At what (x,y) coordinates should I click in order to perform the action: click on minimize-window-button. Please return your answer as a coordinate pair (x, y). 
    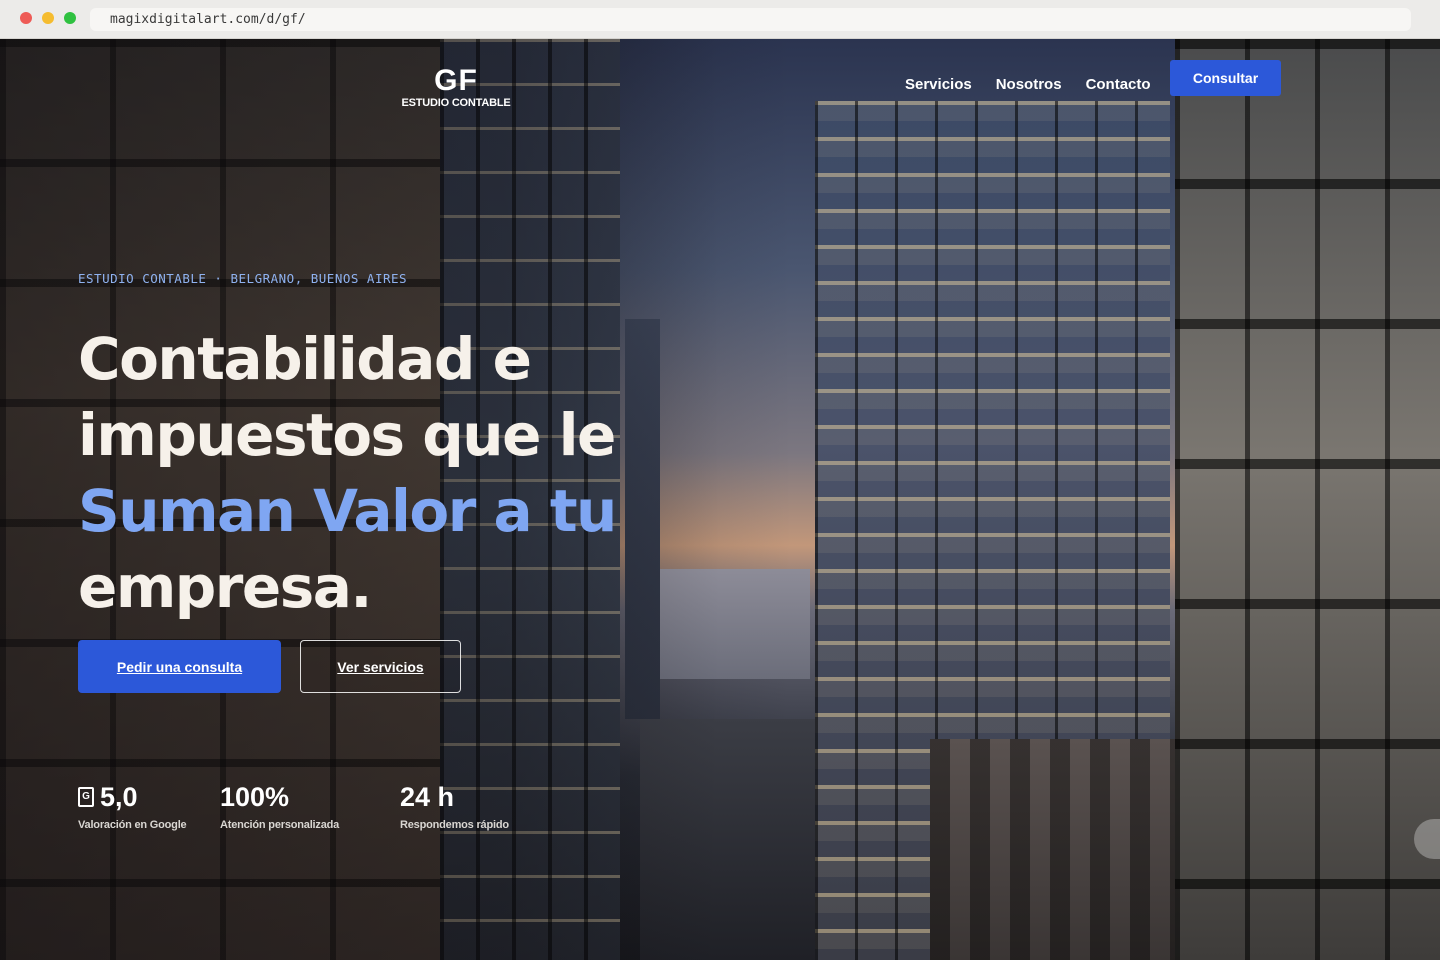
    Looking at the image, I should click on (48, 18).